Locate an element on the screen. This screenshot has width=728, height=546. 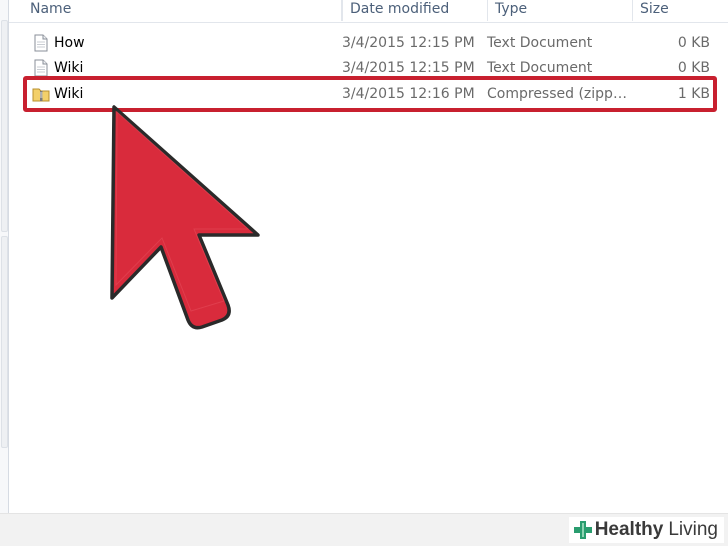
left-scroll-track-upper is located at coordinates (4, 126).